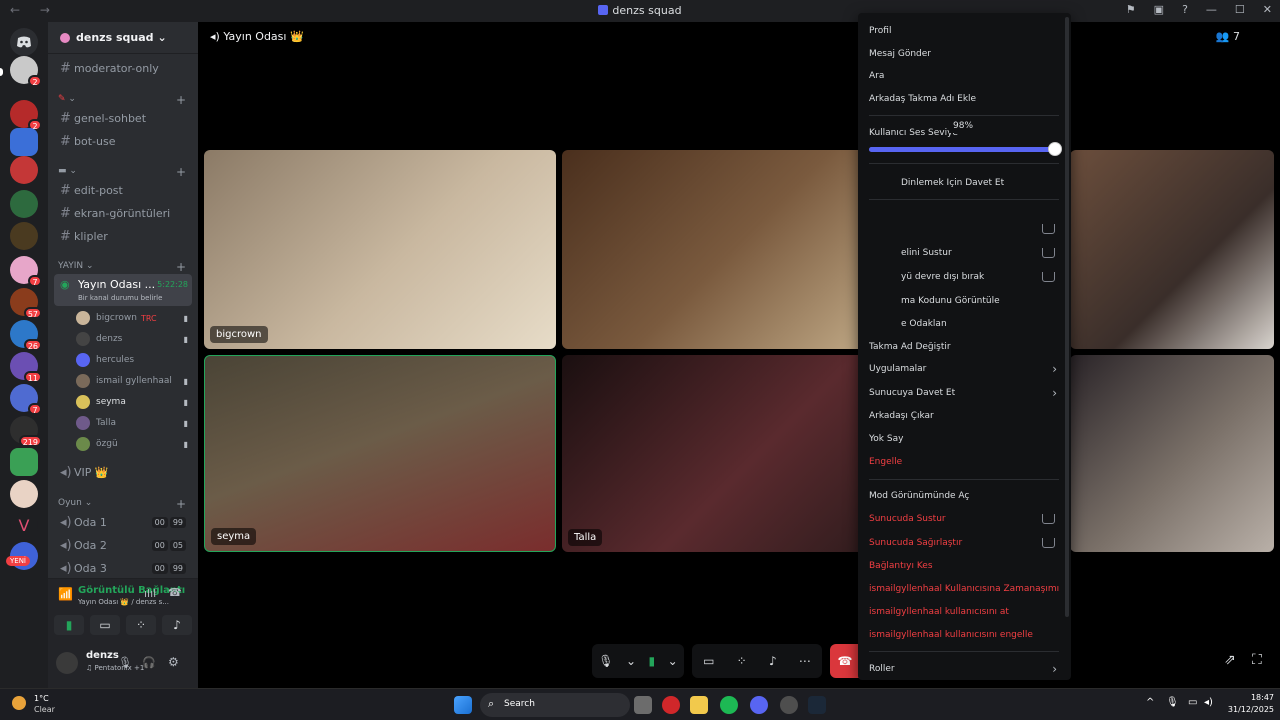 The width and height of the screenshot is (1280, 720). Describe the element at coordinates (380, 249) in the screenshot. I see `video-tile-bigcrown: bigcrown` at that location.